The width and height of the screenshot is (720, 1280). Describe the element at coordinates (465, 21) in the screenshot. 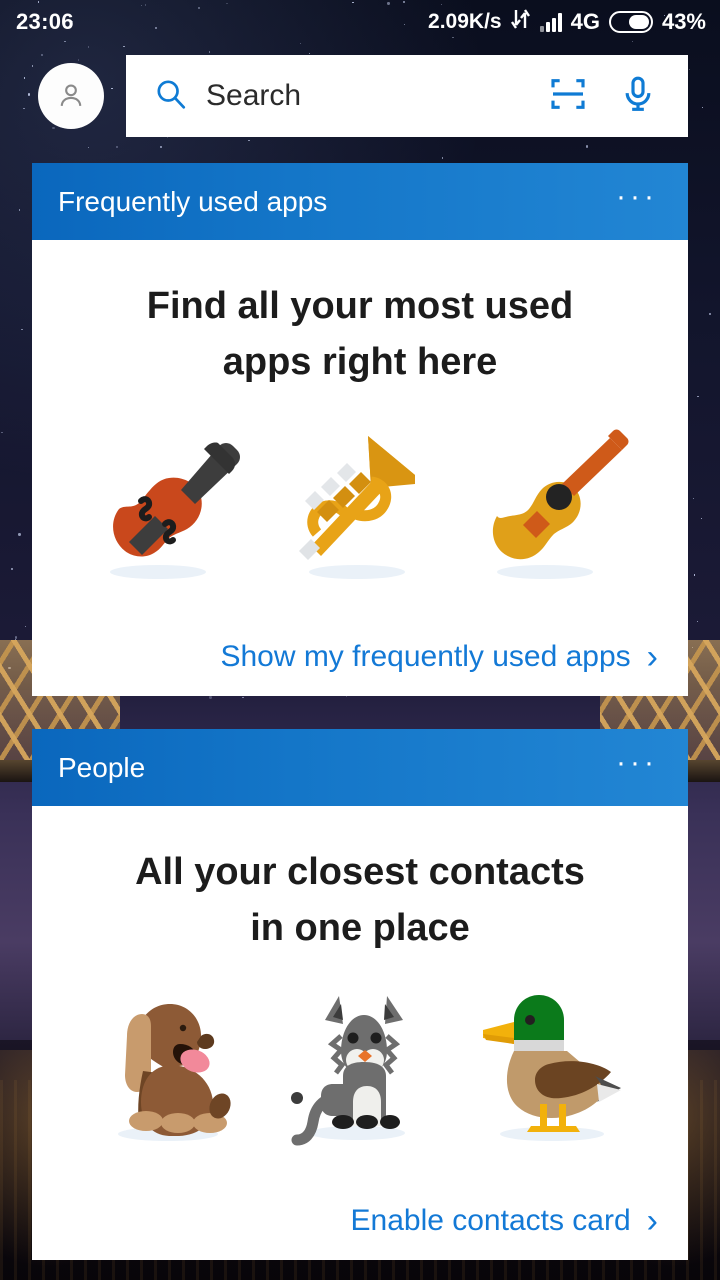

I see `network-speed: 2.09K/s` at that location.